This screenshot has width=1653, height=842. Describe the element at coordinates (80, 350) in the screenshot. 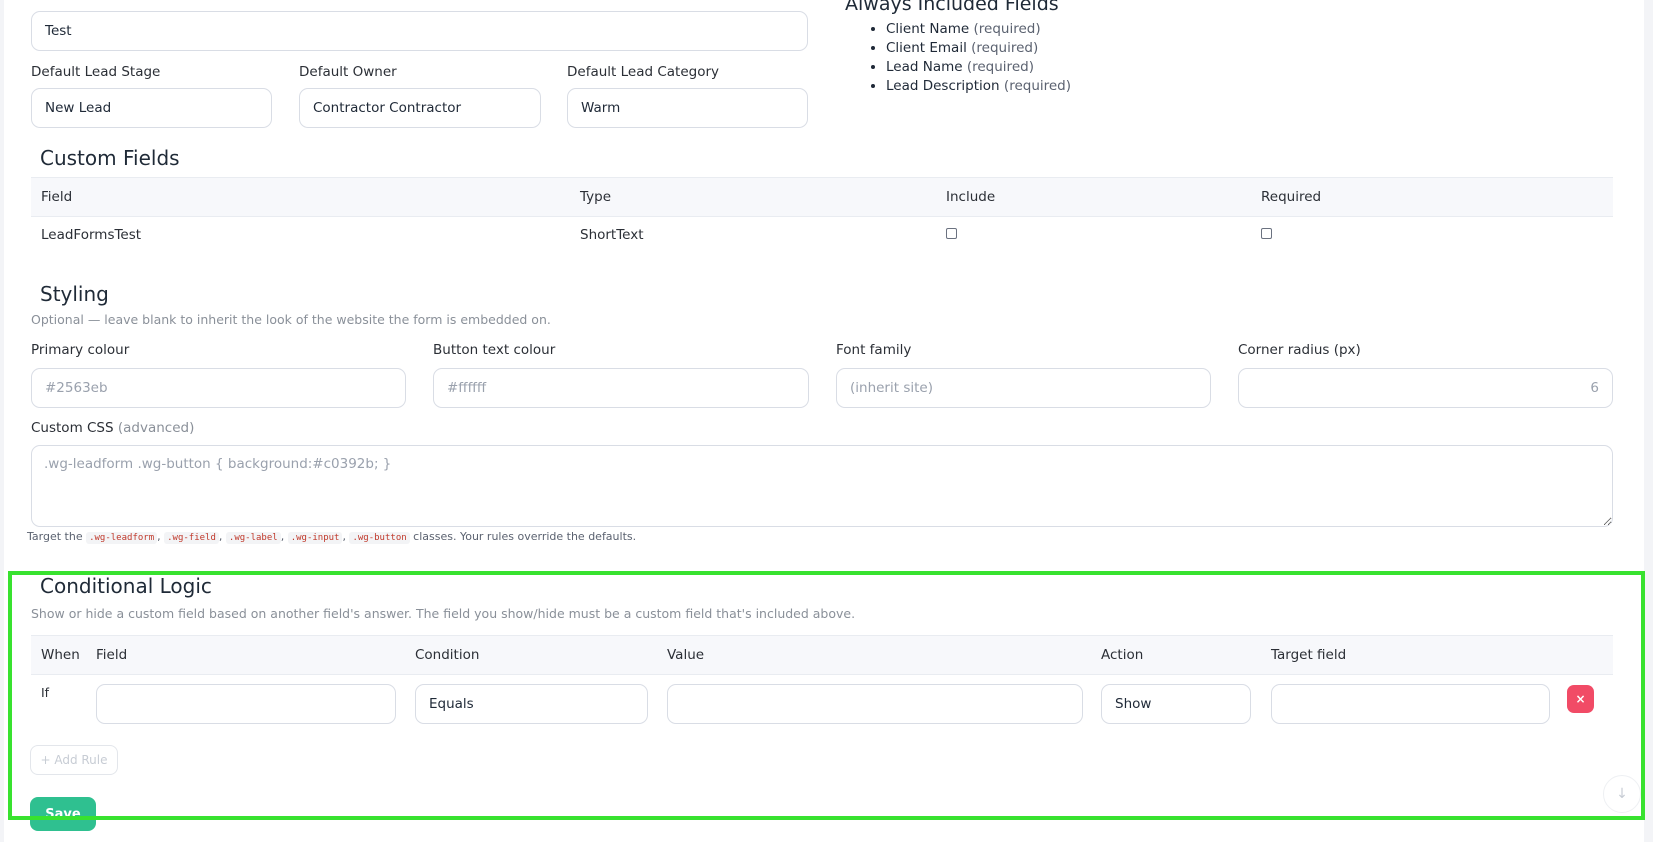

I see `primary-colour-label: Primary colour` at that location.